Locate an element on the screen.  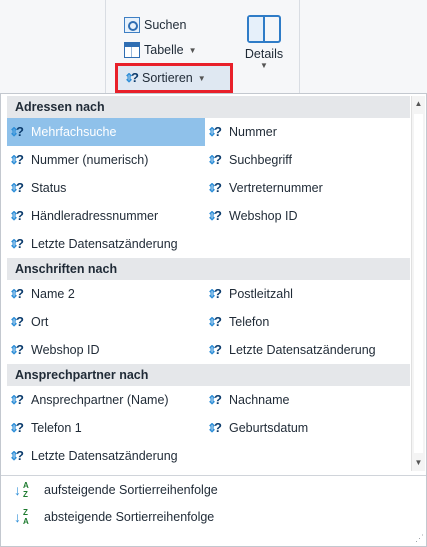
menu-row: ⇕? Status ⇕? Vertreternummer is located at coordinates (208, 188).